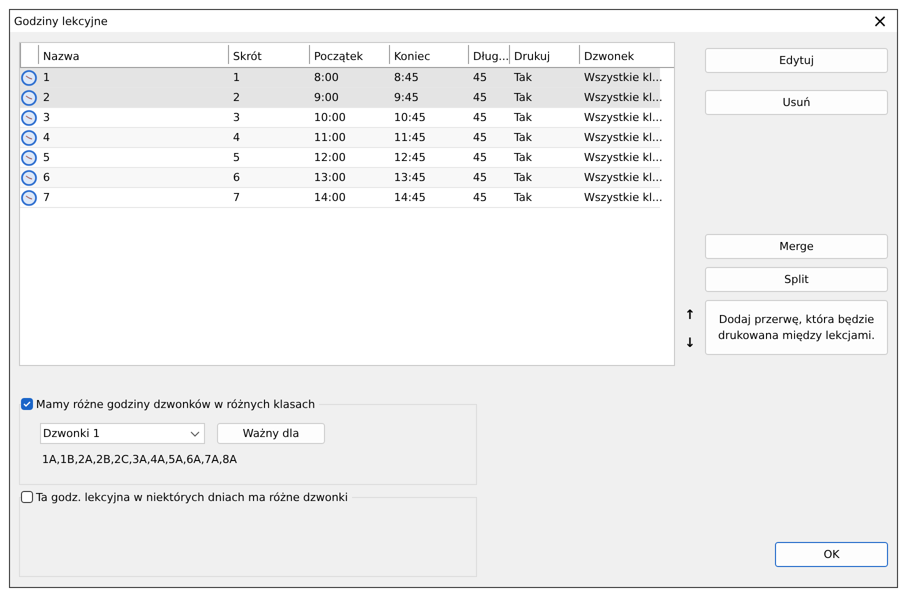 This screenshot has width=909, height=599. Describe the element at coordinates (796, 60) in the screenshot. I see `action-button: Edytuj` at that location.